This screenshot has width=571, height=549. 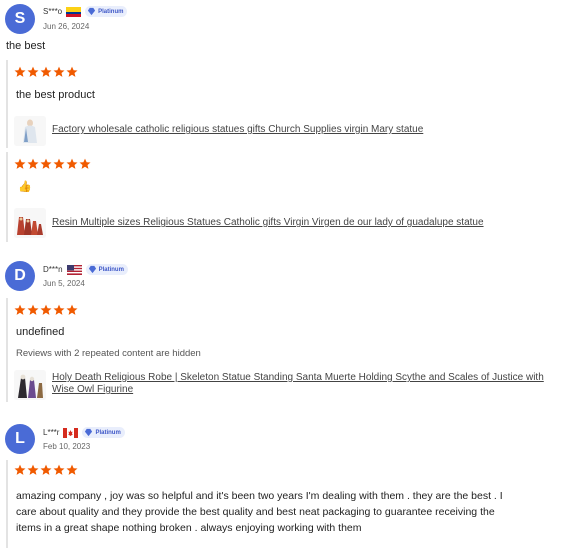 What do you see at coordinates (53, 269) in the screenshot?
I see `user-name: D***n` at bounding box center [53, 269].